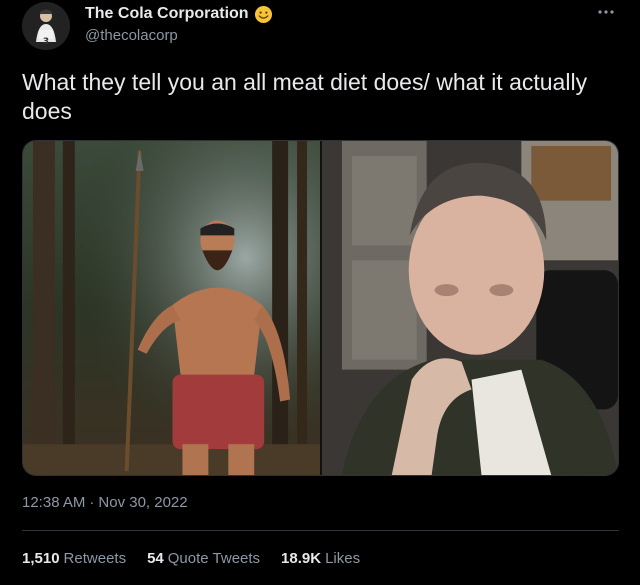 This screenshot has width=640, height=585. What do you see at coordinates (53, 502) in the screenshot?
I see `tweet-time: 12:38 AM` at bounding box center [53, 502].